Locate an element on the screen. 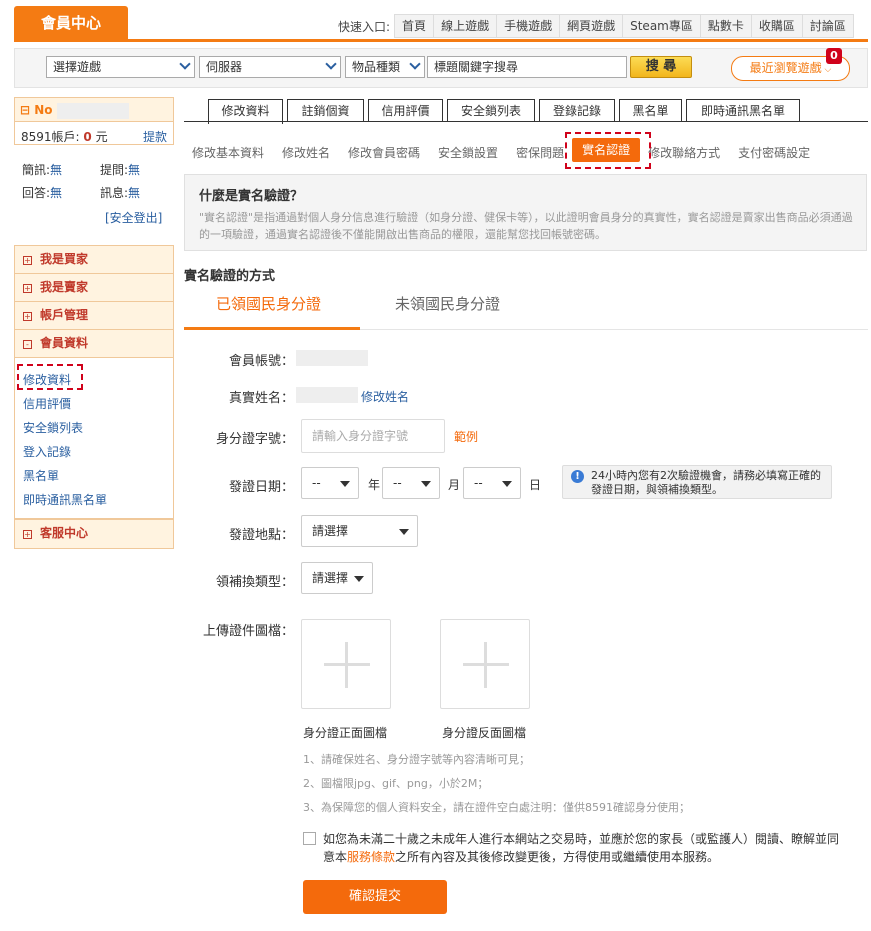  sidebar-item-service: + 客服中心 is located at coordinates (94, 534).